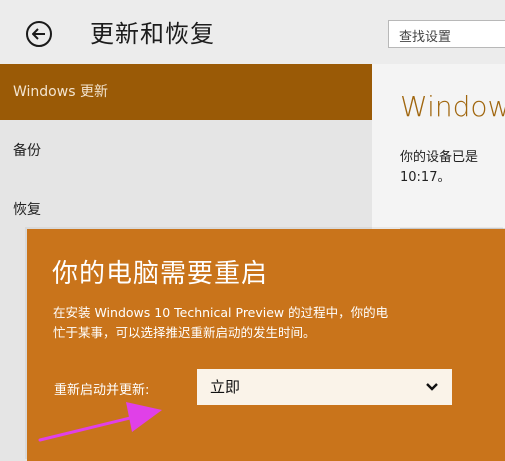  Describe the element at coordinates (102, 390) in the screenshot. I see `restart-label: 重新启动并更新:` at that location.